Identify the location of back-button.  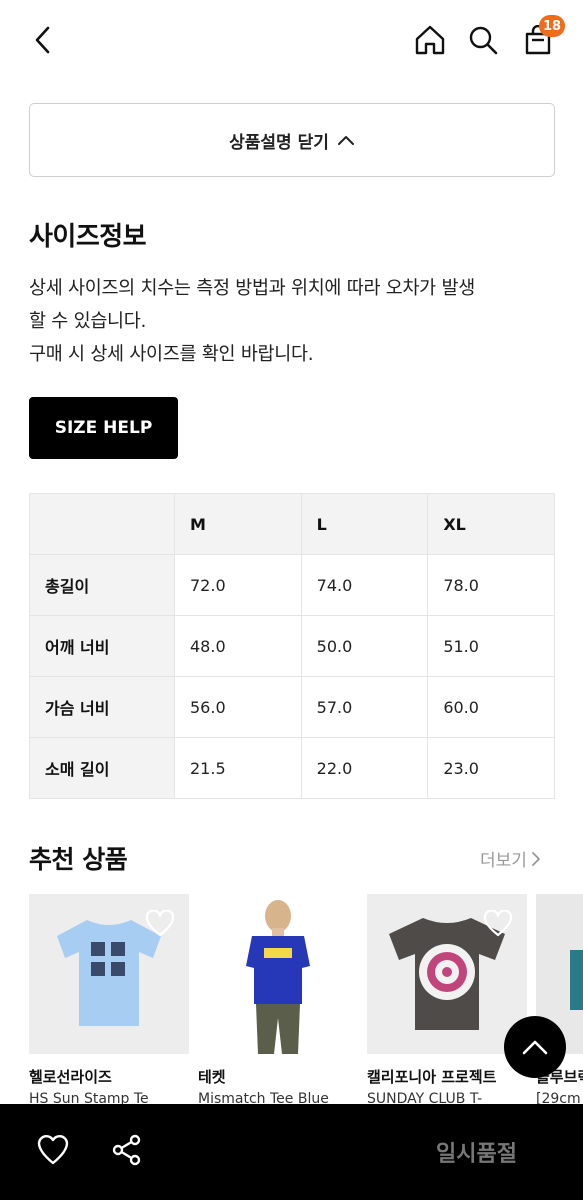
(43, 40).